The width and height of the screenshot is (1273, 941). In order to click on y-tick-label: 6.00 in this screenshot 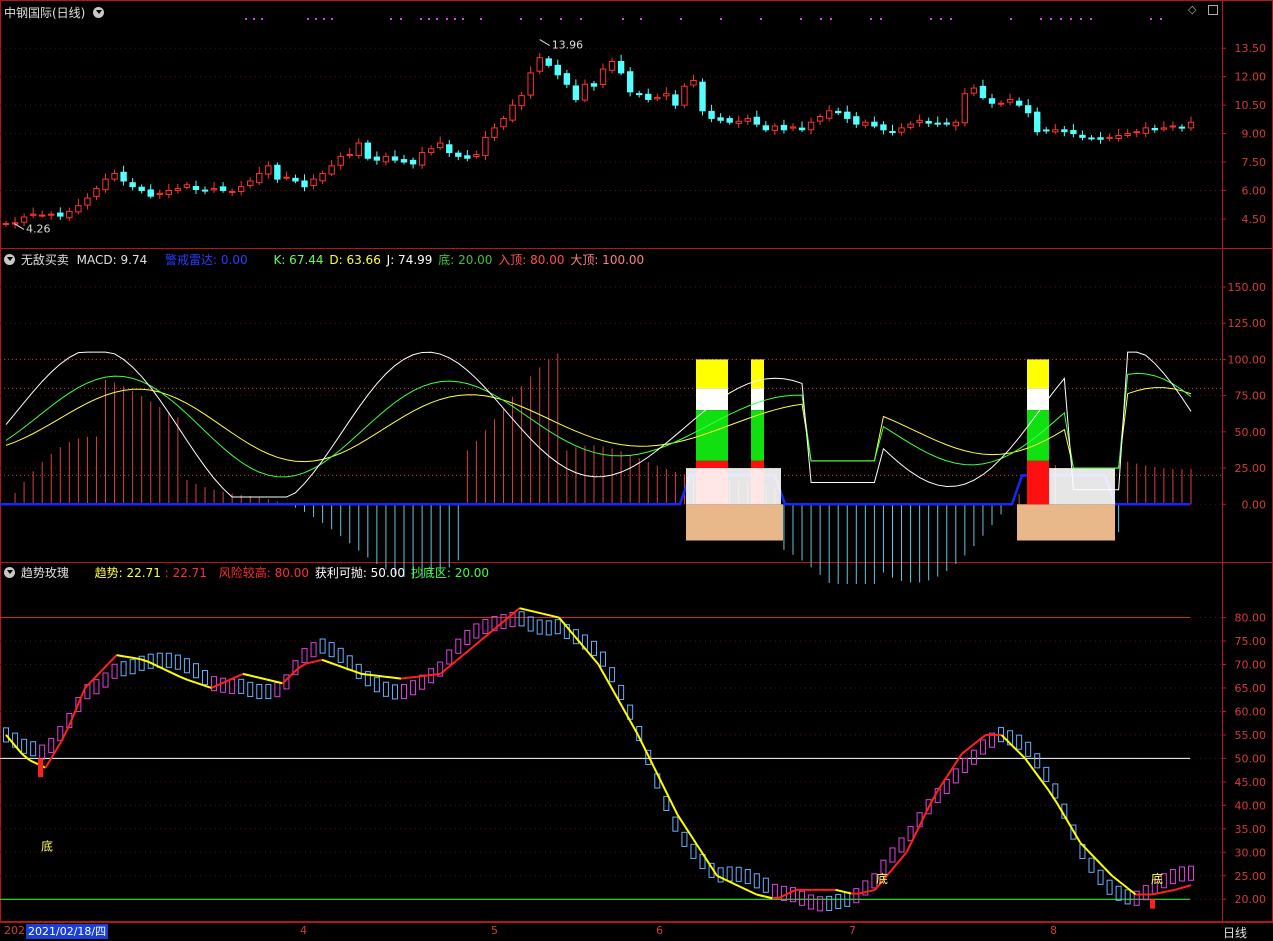, I will do `click(1254, 190)`.